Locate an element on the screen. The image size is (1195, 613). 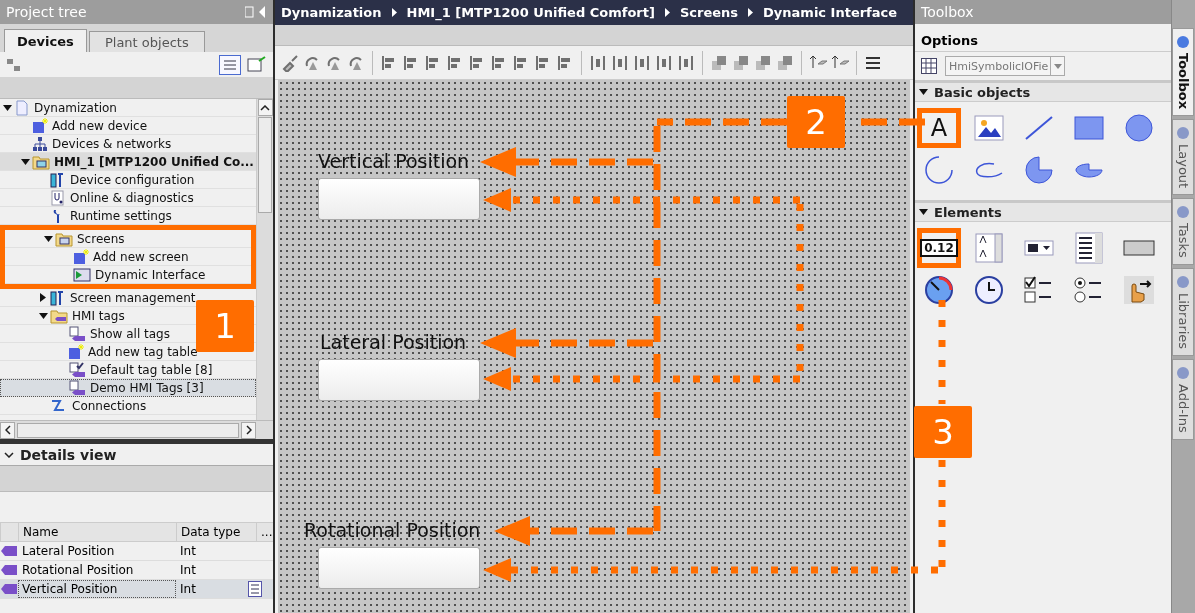
line-icon is located at coordinates (1039, 128).